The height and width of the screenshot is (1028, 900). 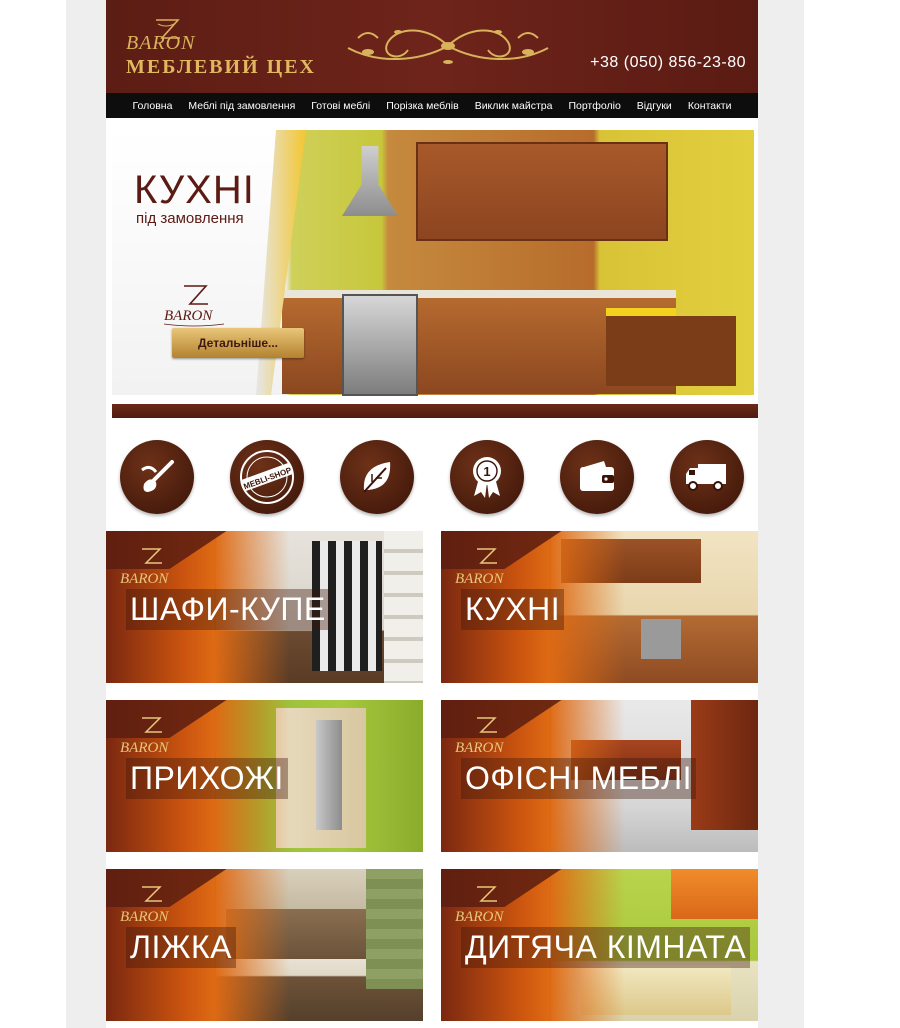 What do you see at coordinates (432, 477) in the screenshot?
I see `feature-icons-row: MEBLI-SHOP 1` at bounding box center [432, 477].